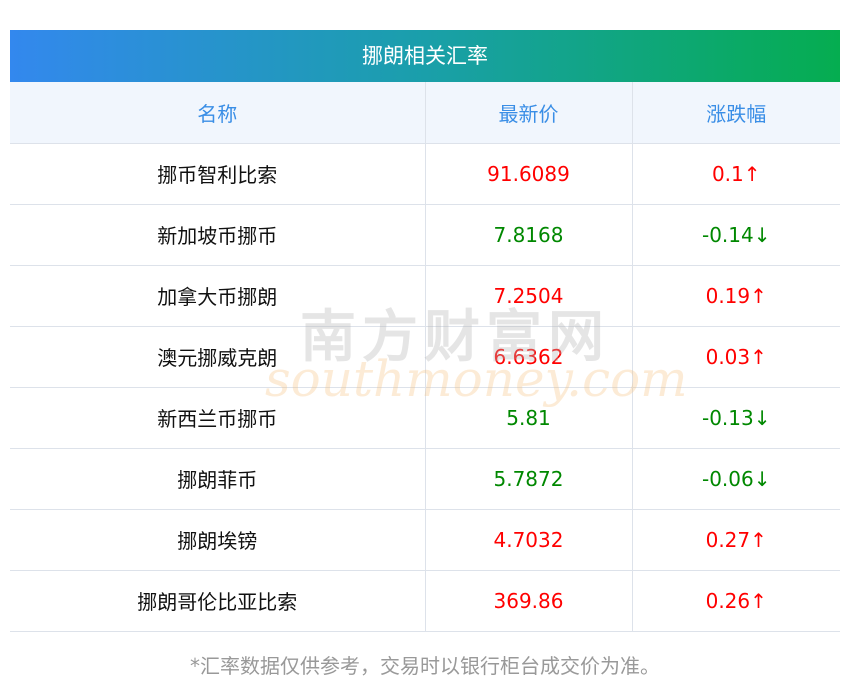 This screenshot has width=850, height=697. I want to click on table-row: 挪币智利比索 91.6089 0.1↑, so click(425, 174).